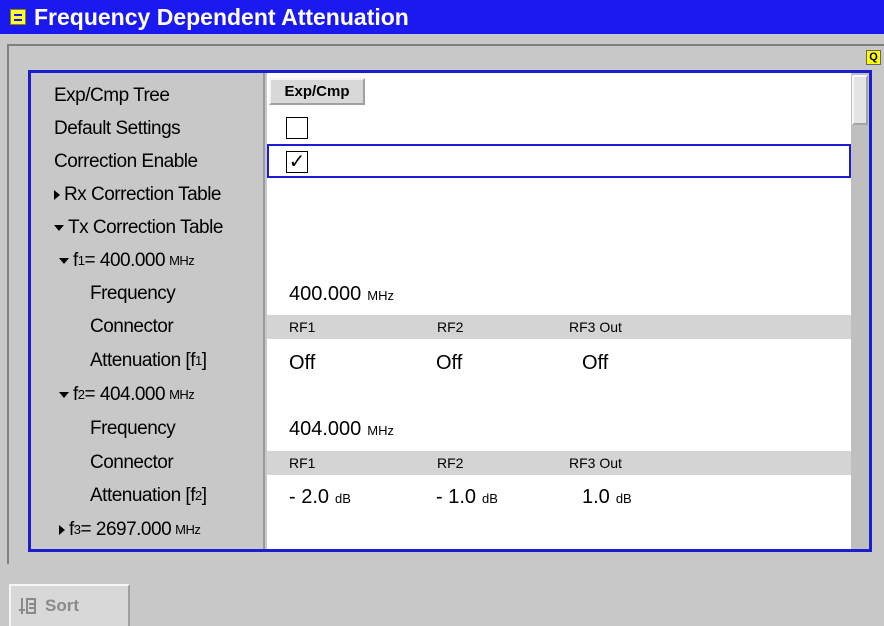 This screenshot has height=626, width=884. What do you see at coordinates (860, 100) in the screenshot?
I see `scrollbar-thumb` at bounding box center [860, 100].